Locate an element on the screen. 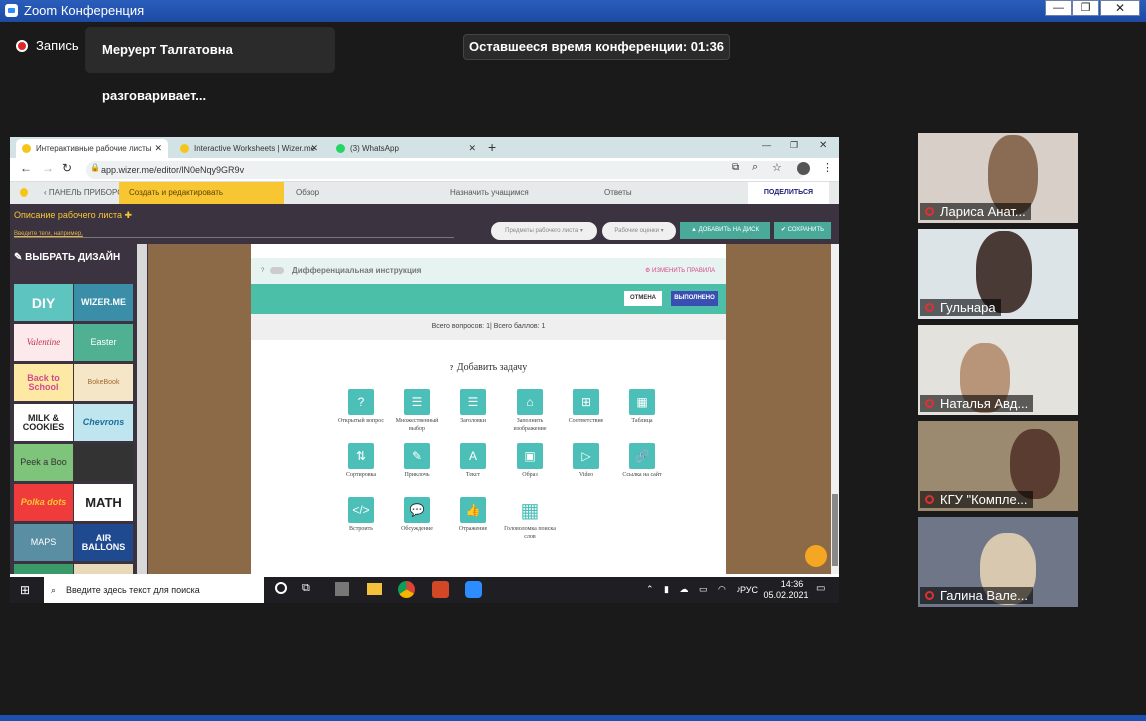  design-diy: DIY is located at coordinates (43, 302).